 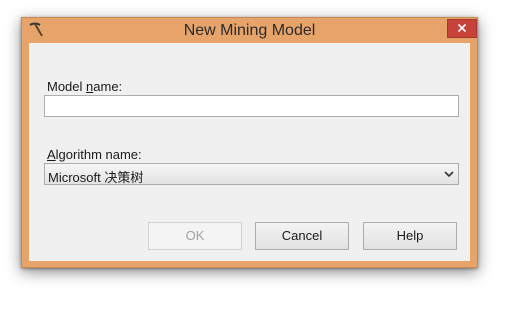 What do you see at coordinates (94, 154) in the screenshot?
I see `algorithm-name-label: Algorithm name:` at bounding box center [94, 154].